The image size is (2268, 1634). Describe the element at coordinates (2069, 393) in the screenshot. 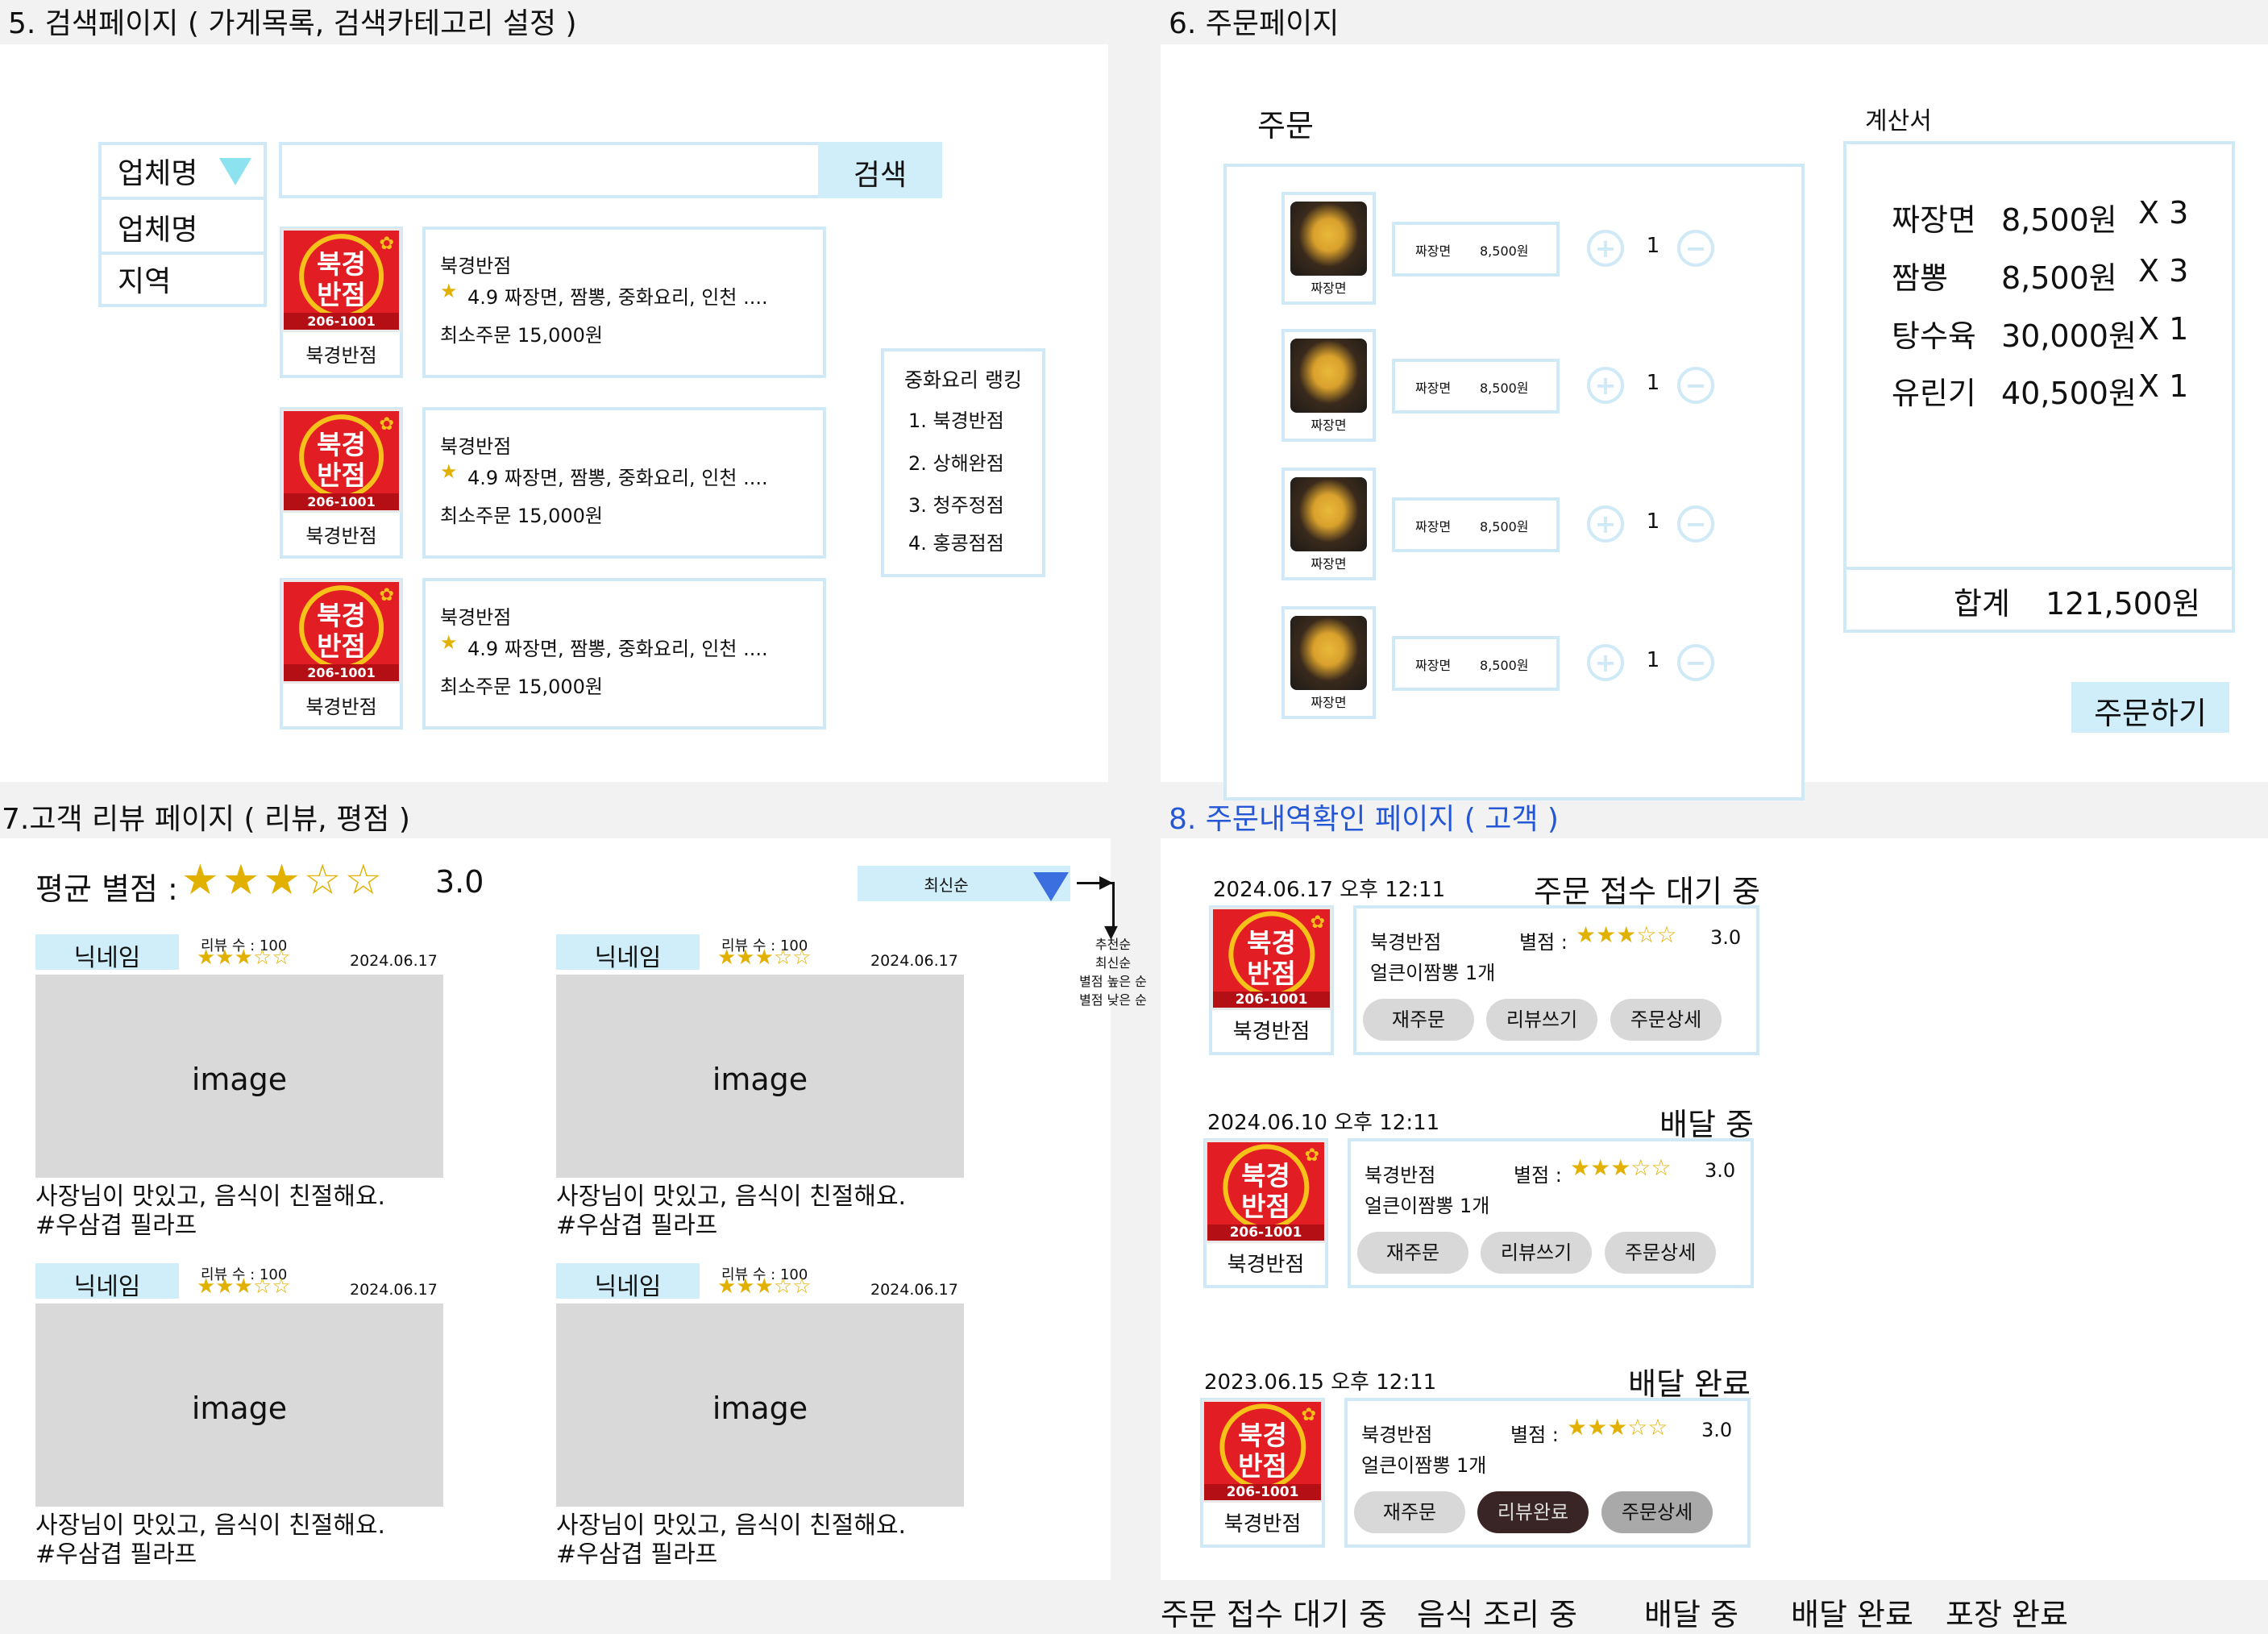

I see `receipt-item-price: 40,500원` at that location.